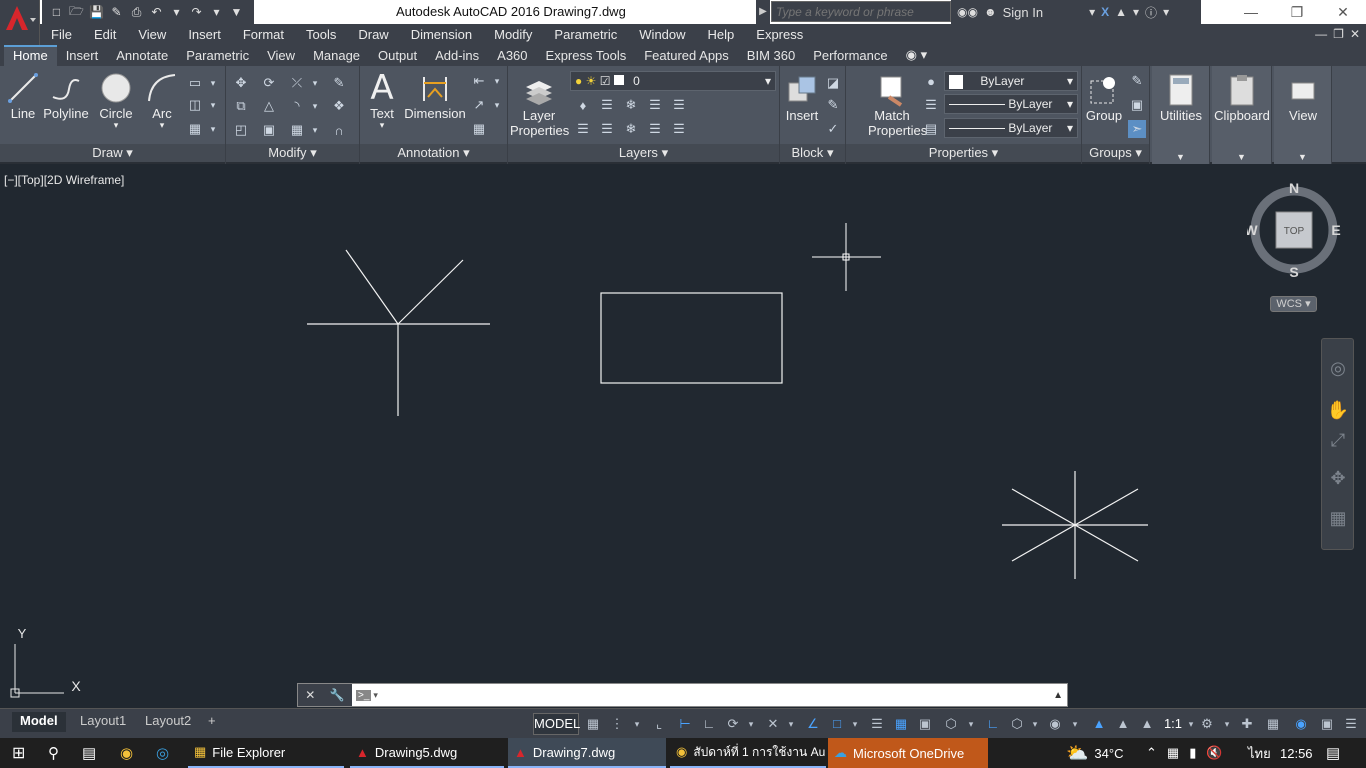  I want to click on selection-cycling-icon: ▣, so click(925, 724).